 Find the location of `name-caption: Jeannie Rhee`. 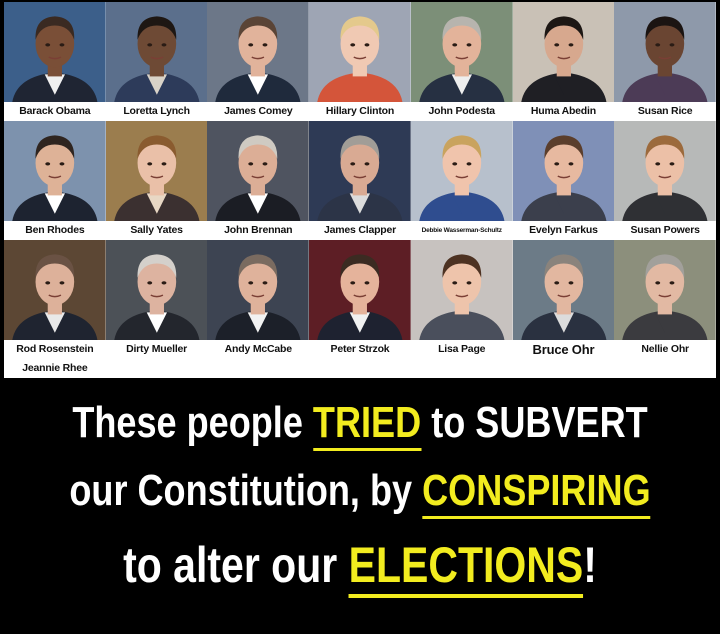

name-caption: Jeannie Rhee is located at coordinates (55, 368).